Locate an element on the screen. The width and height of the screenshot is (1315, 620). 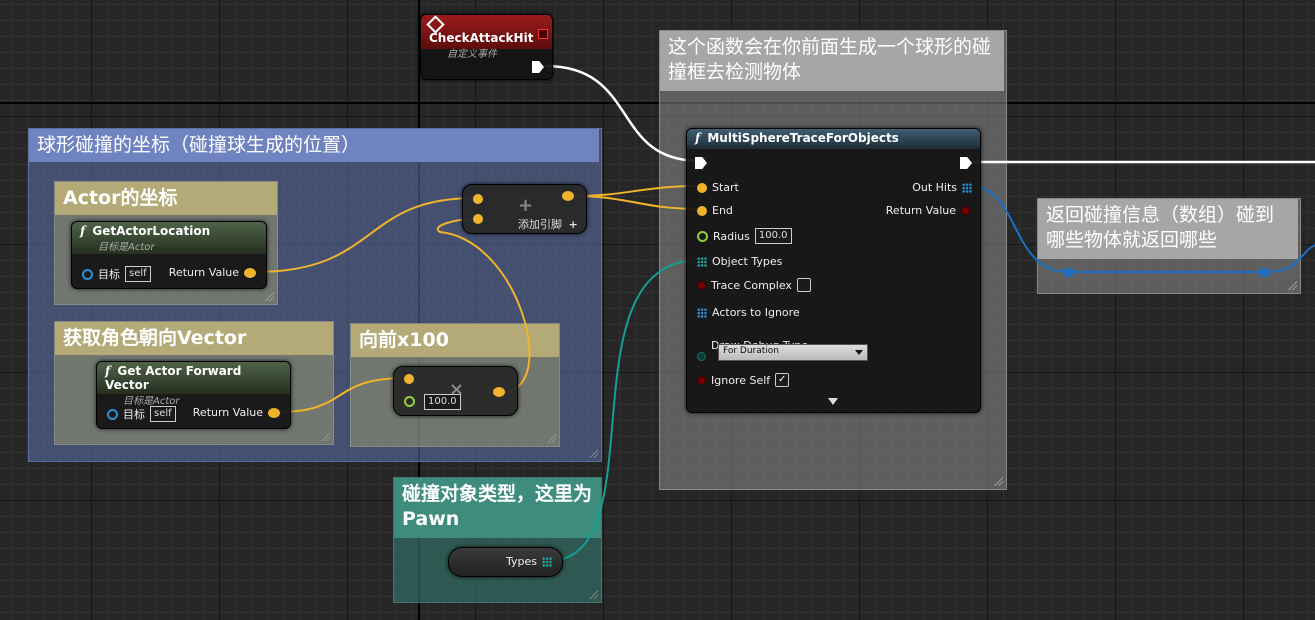
forward-vector-title: Get Actor Forward Vector is located at coordinates (173, 378).